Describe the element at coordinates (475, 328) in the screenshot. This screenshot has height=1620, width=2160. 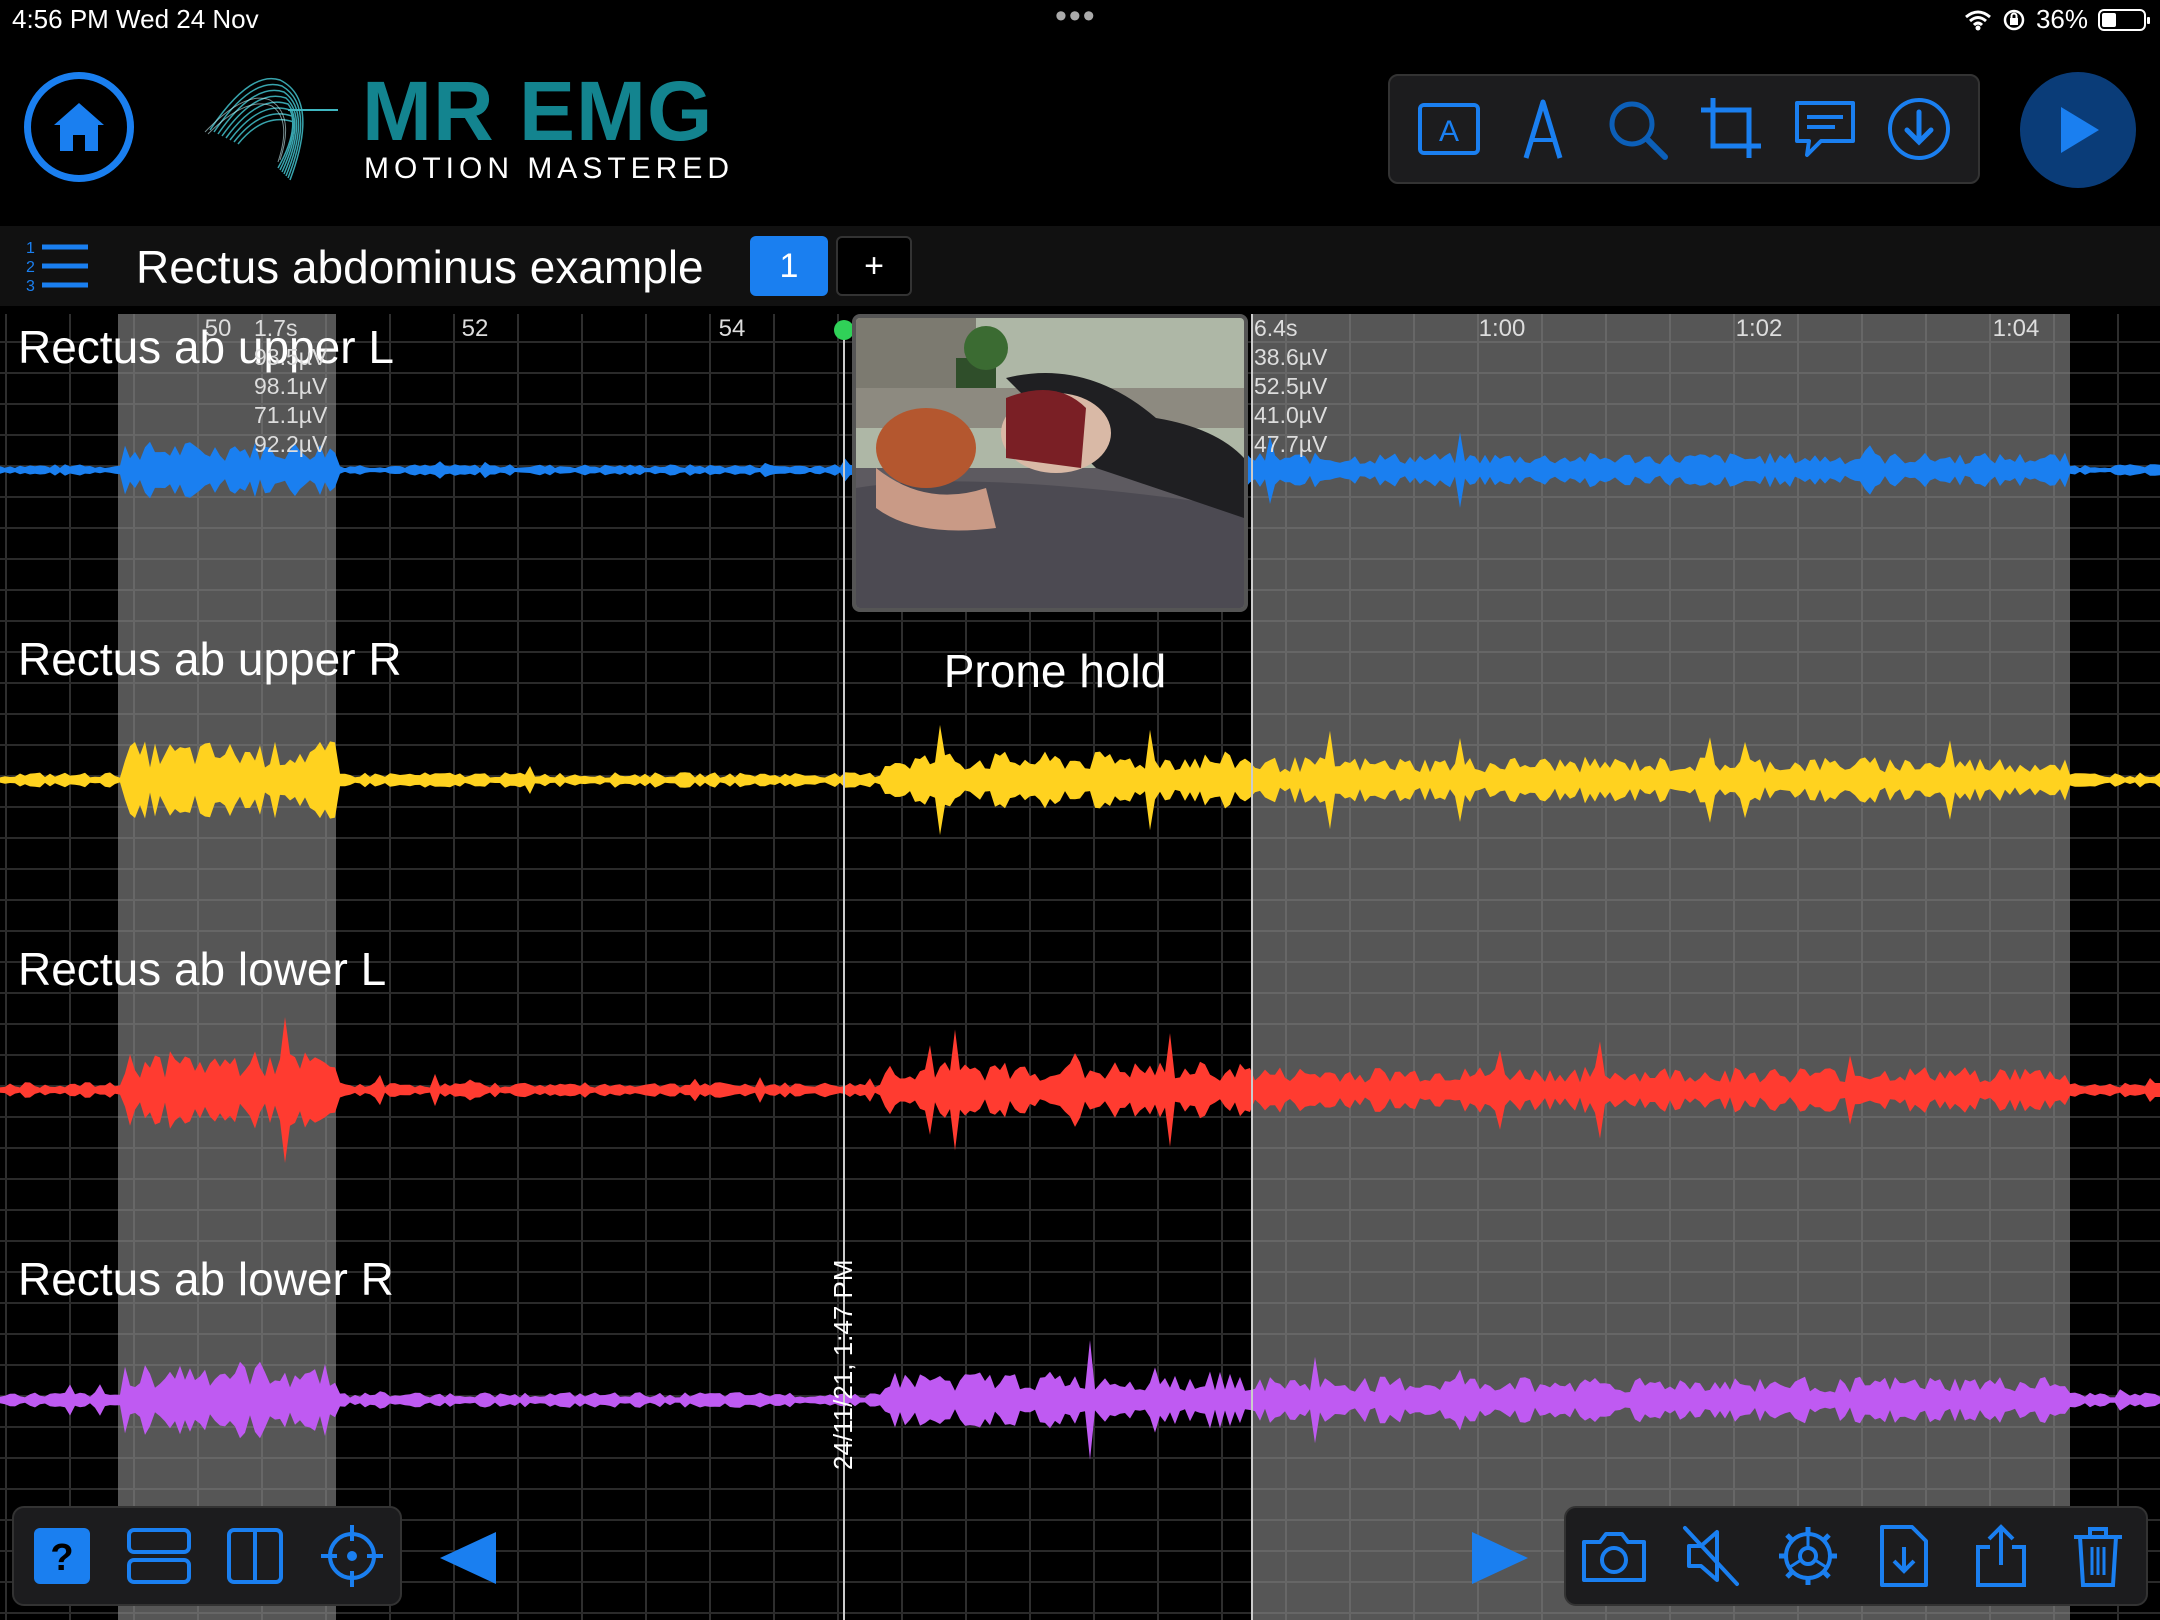
I see `time-tick-label: 52` at that location.